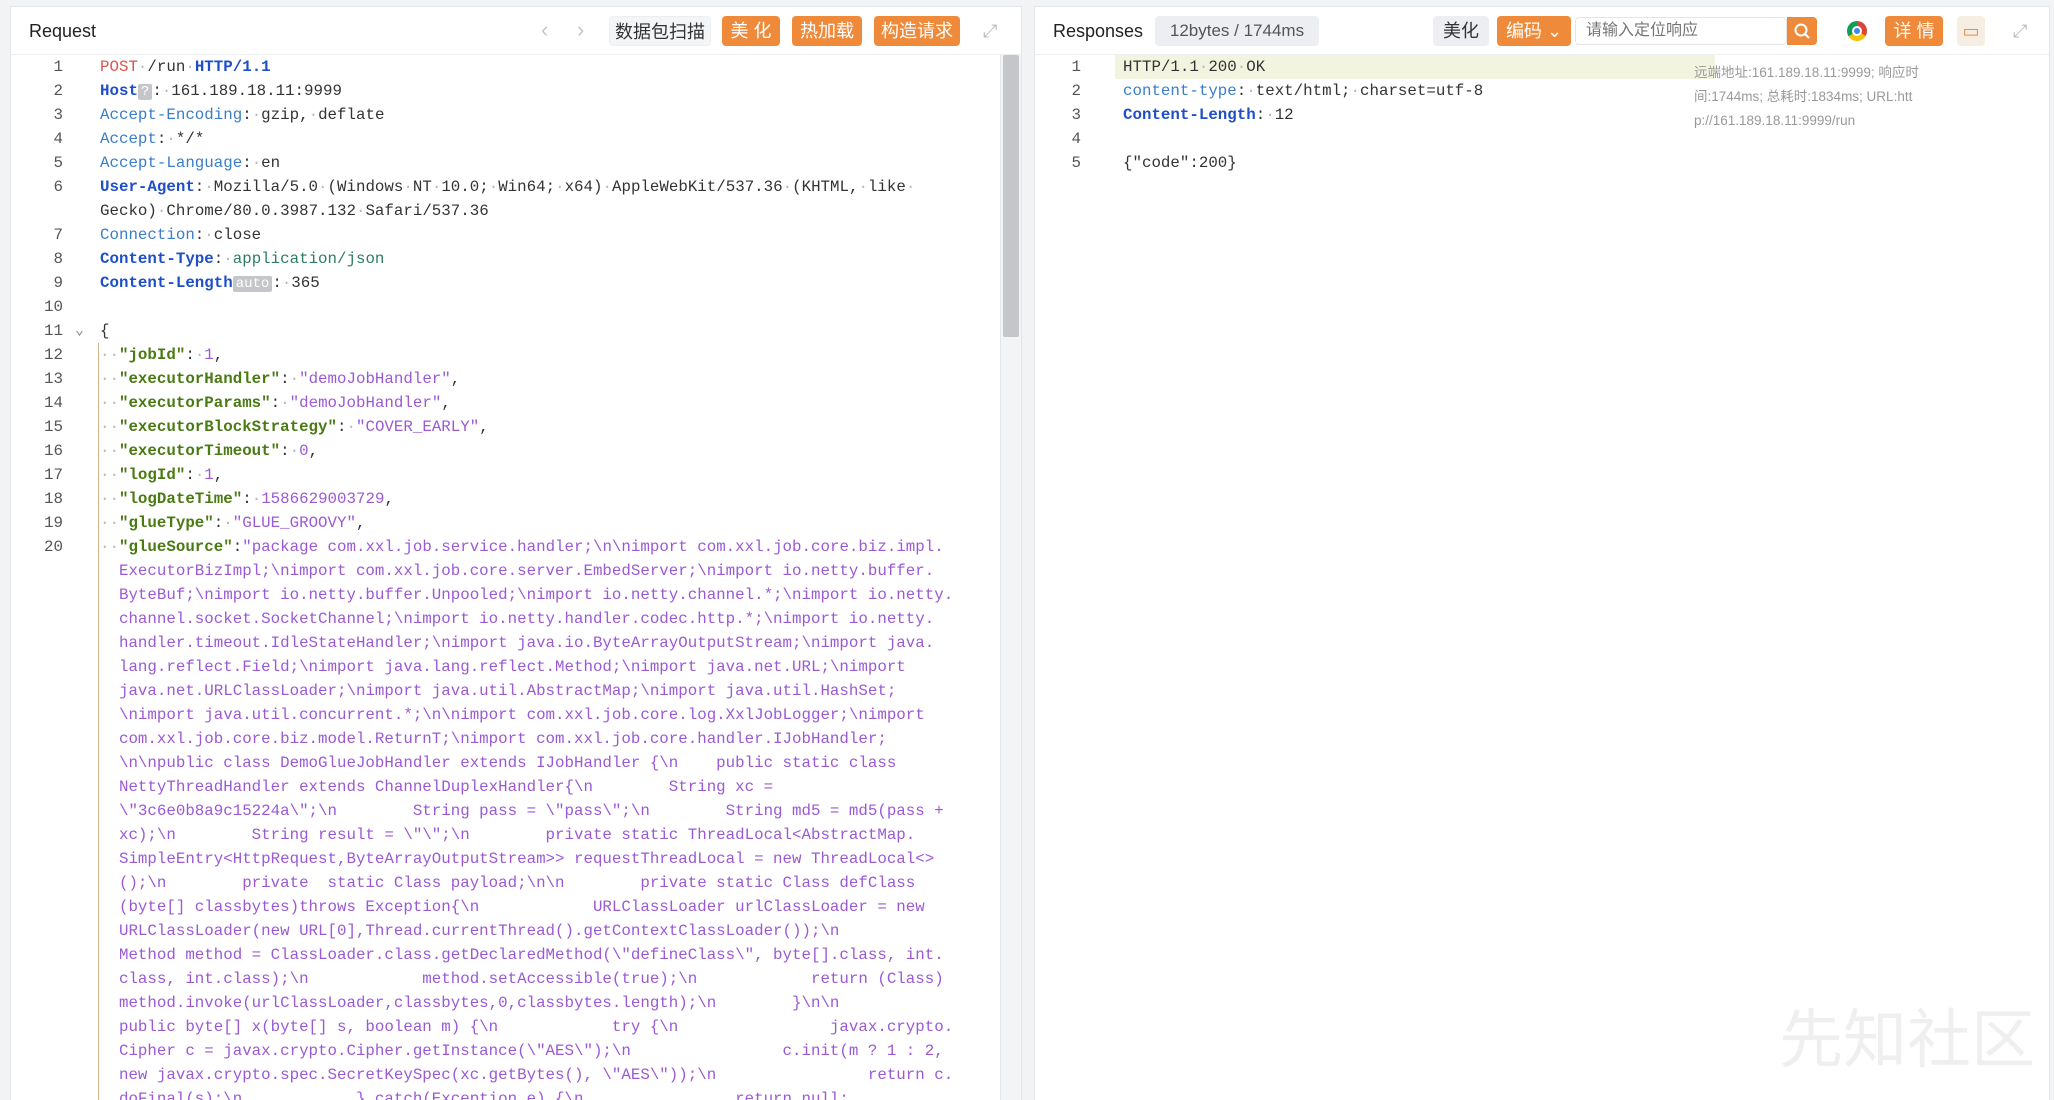 The image size is (2054, 1100). What do you see at coordinates (886, 187) in the screenshot?
I see `code-token: like` at bounding box center [886, 187].